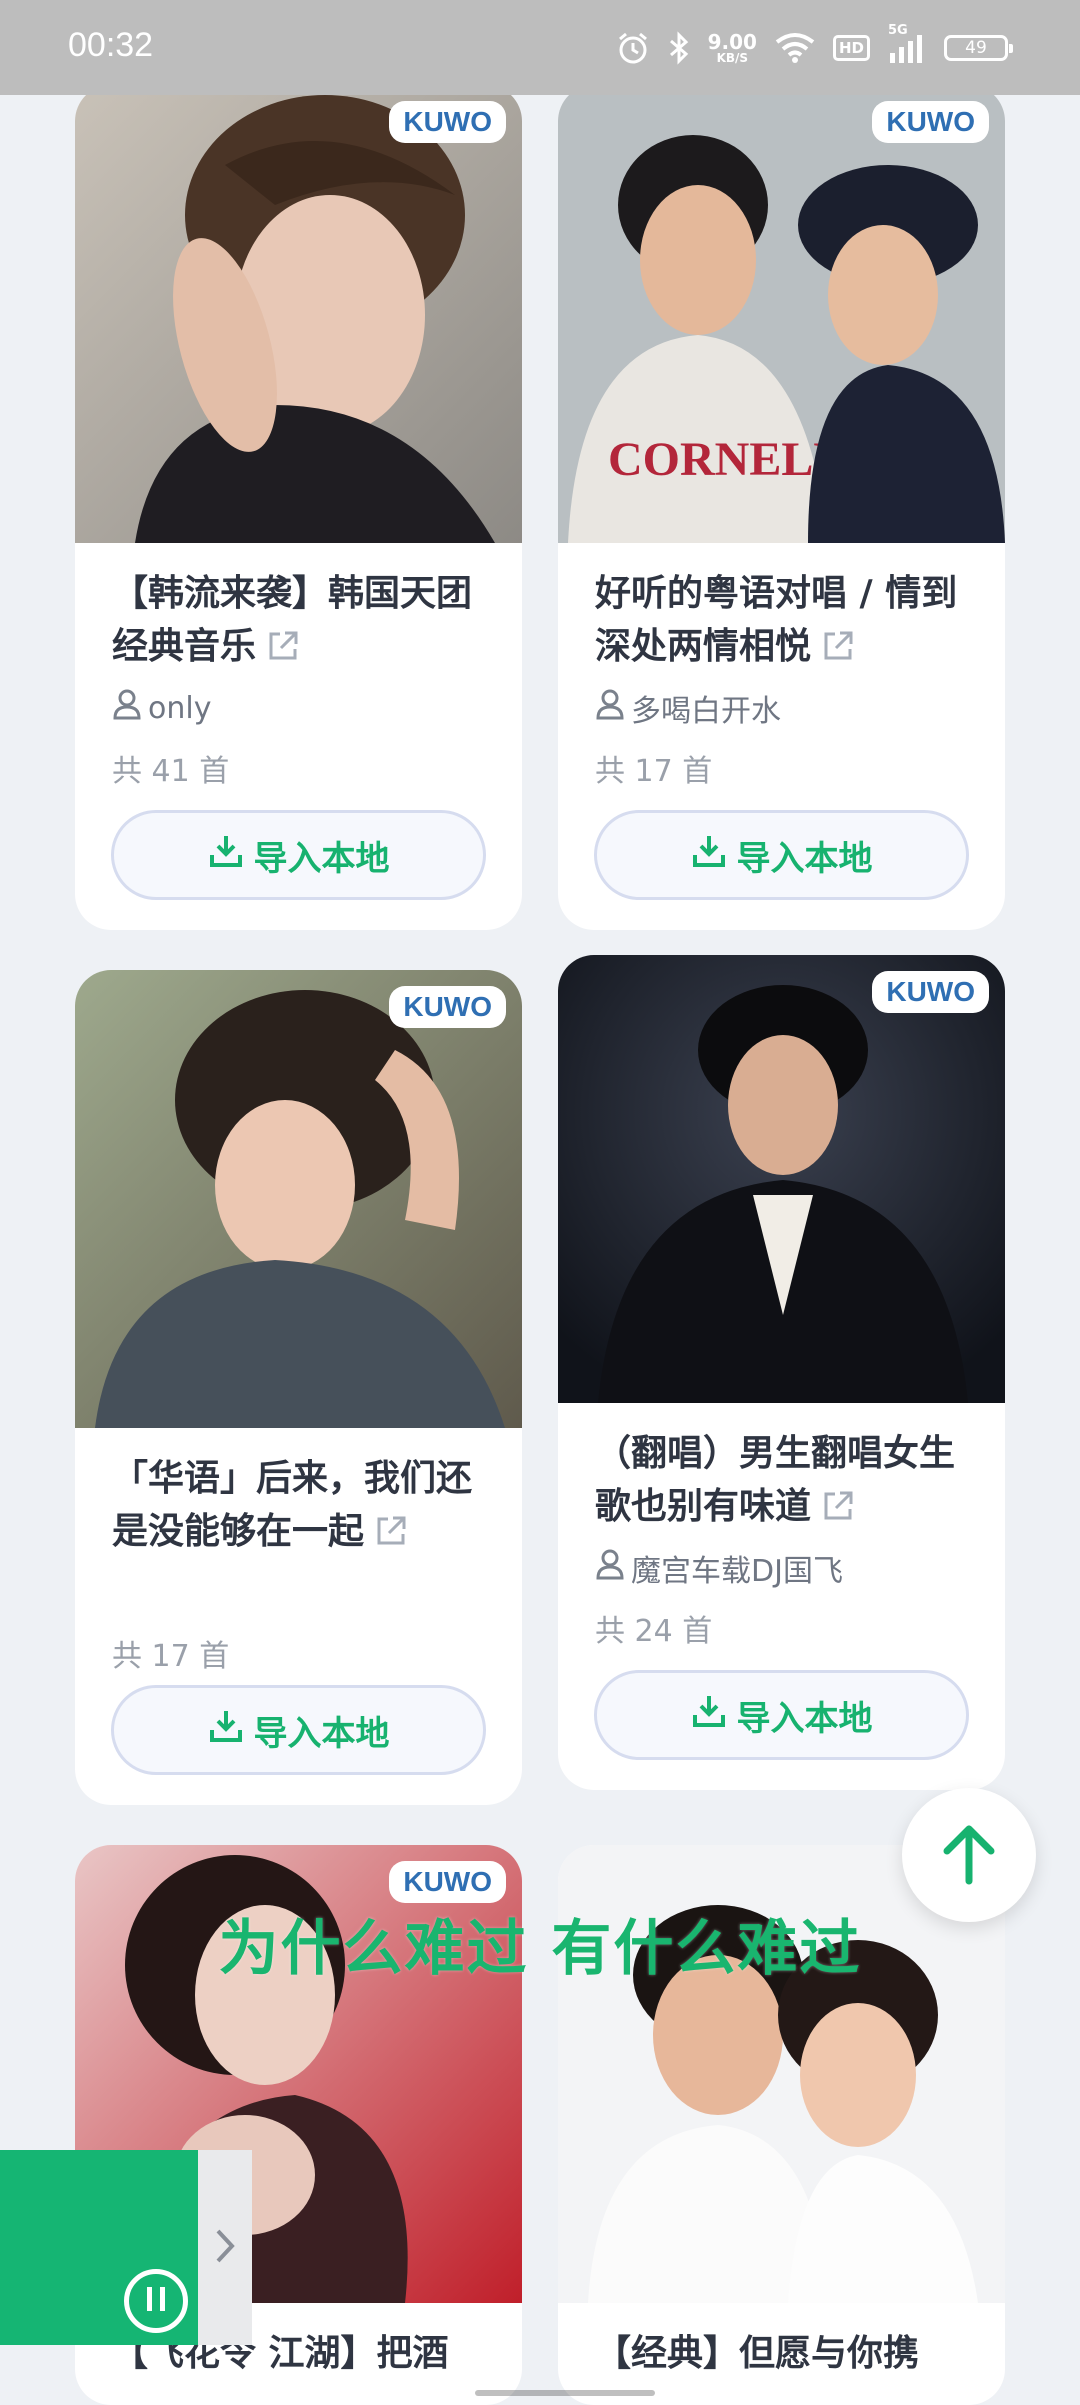 The width and height of the screenshot is (1080, 2405). Describe the element at coordinates (99, 2247) in the screenshot. I see `mini-player` at that location.